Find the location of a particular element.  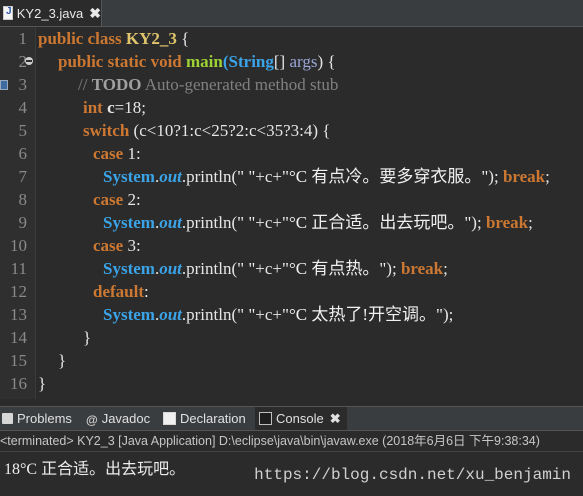

code-line-13: System.out.println(" "+c+"°C 太热了!开空调。"); is located at coordinates (278, 314).